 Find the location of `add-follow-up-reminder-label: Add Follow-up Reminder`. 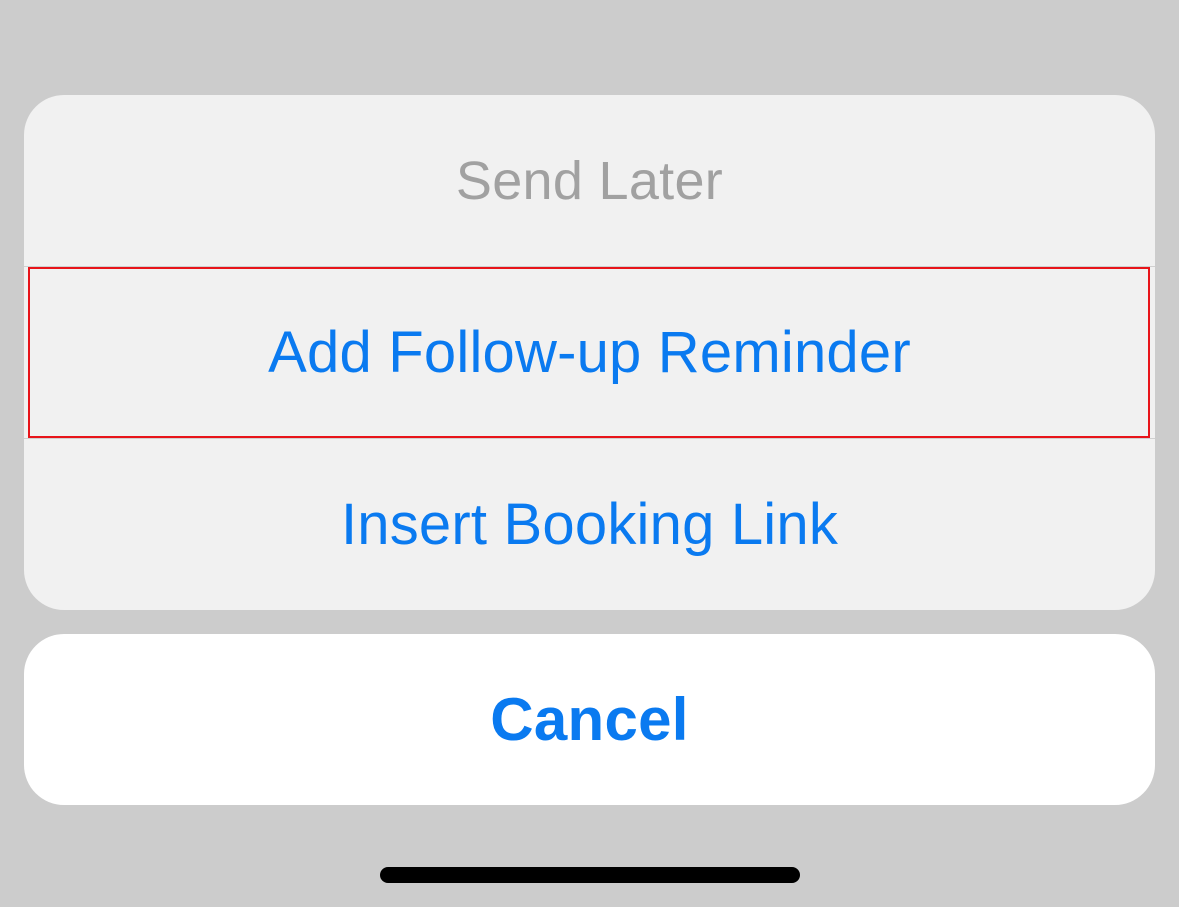

add-follow-up-reminder-label: Add Follow-up Reminder is located at coordinates (589, 352).